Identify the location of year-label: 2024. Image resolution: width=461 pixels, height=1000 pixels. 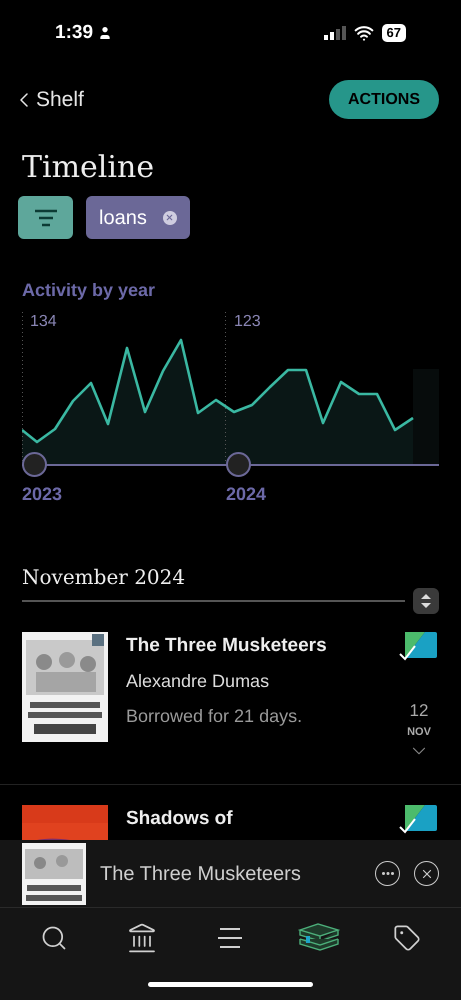
(246, 494).